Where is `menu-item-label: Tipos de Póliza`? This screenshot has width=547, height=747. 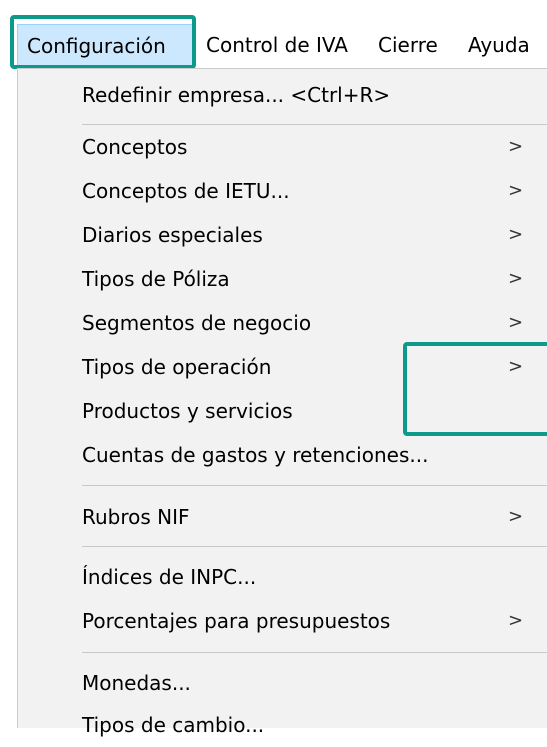 menu-item-label: Tipos de Póliza is located at coordinates (156, 279).